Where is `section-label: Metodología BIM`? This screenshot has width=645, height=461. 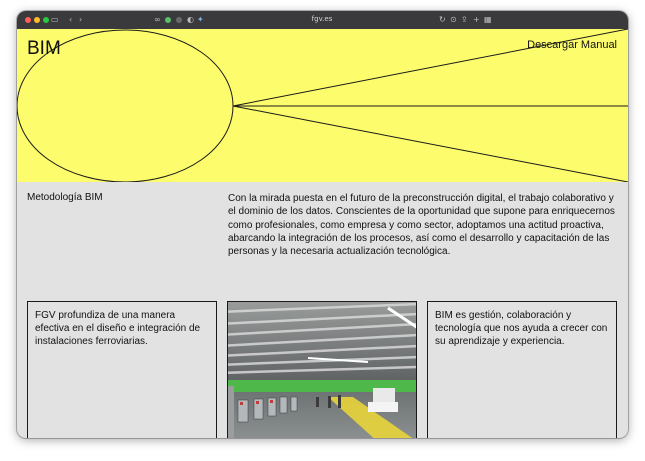 section-label: Metodología BIM is located at coordinates (65, 197).